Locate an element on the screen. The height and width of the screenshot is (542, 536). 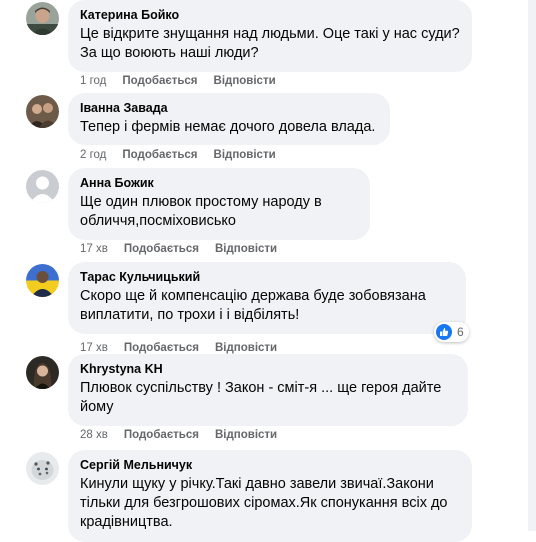
avatar-photo-man is located at coordinates (42, 18).